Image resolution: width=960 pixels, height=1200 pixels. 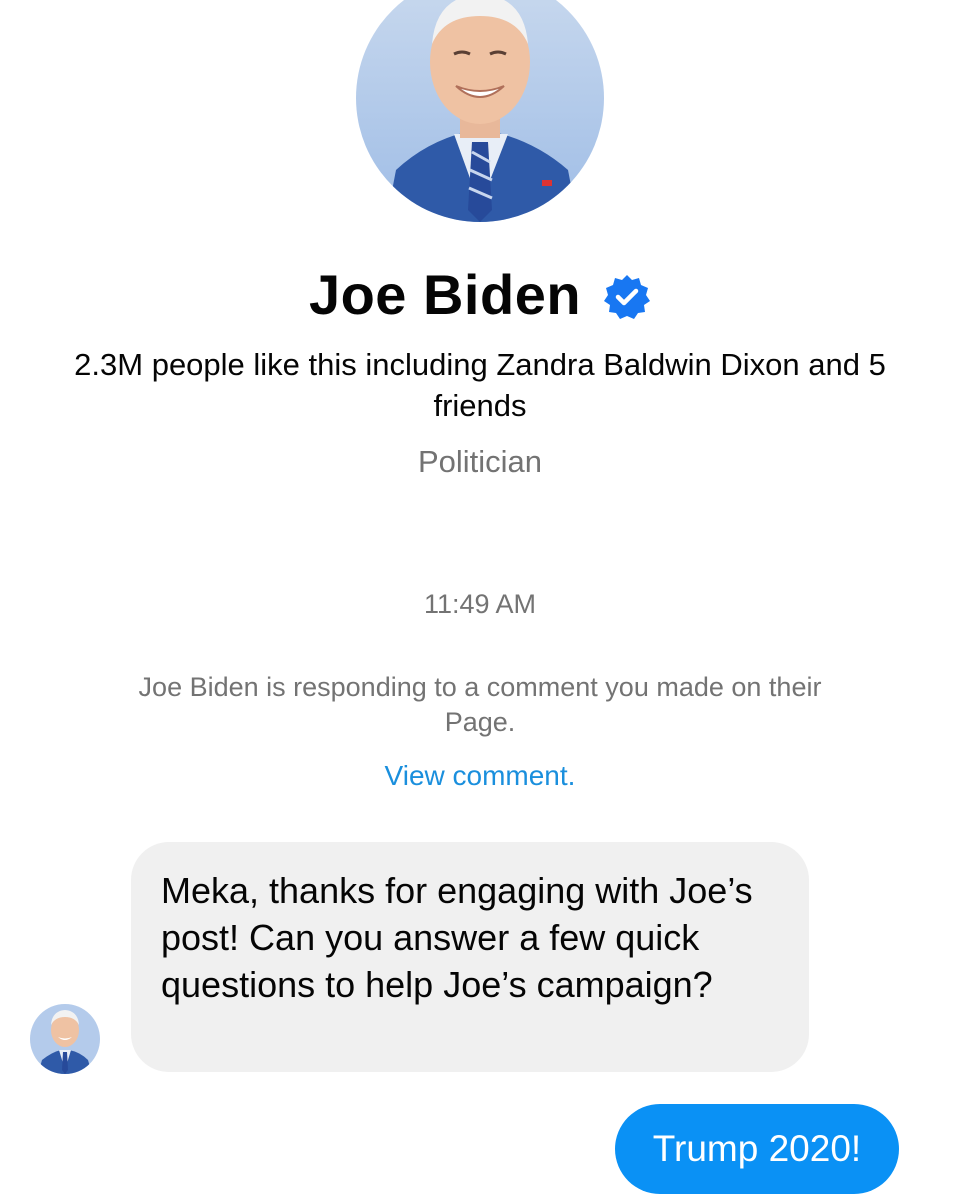 What do you see at coordinates (480, 461) in the screenshot?
I see `page-category: Politician` at bounding box center [480, 461].